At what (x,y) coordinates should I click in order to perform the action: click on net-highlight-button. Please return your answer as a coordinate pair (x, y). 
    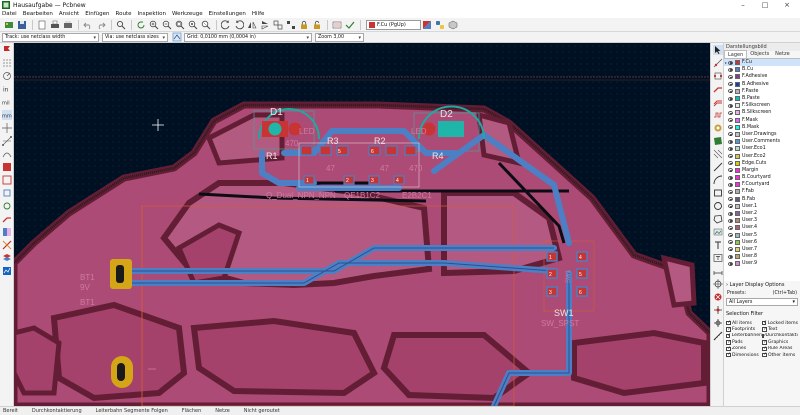
    Looking at the image, I should click on (7, 245).